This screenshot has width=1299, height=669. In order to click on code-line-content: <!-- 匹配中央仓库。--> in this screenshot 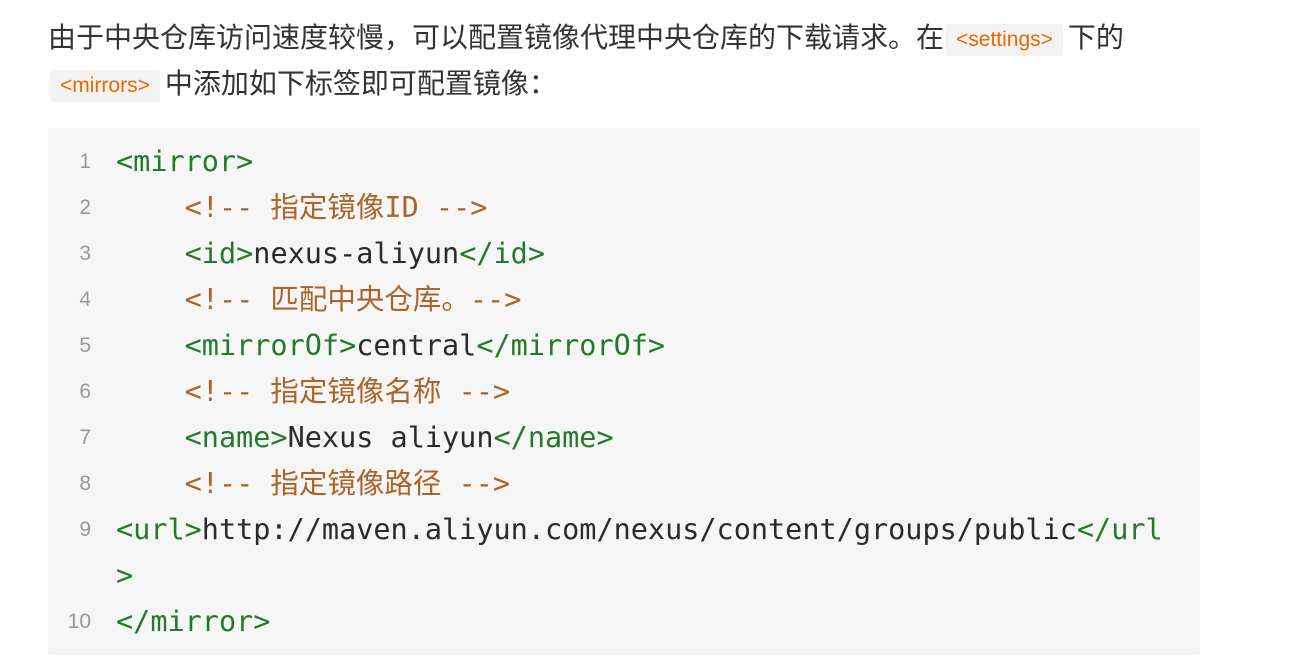, I will do `click(644, 300)`.